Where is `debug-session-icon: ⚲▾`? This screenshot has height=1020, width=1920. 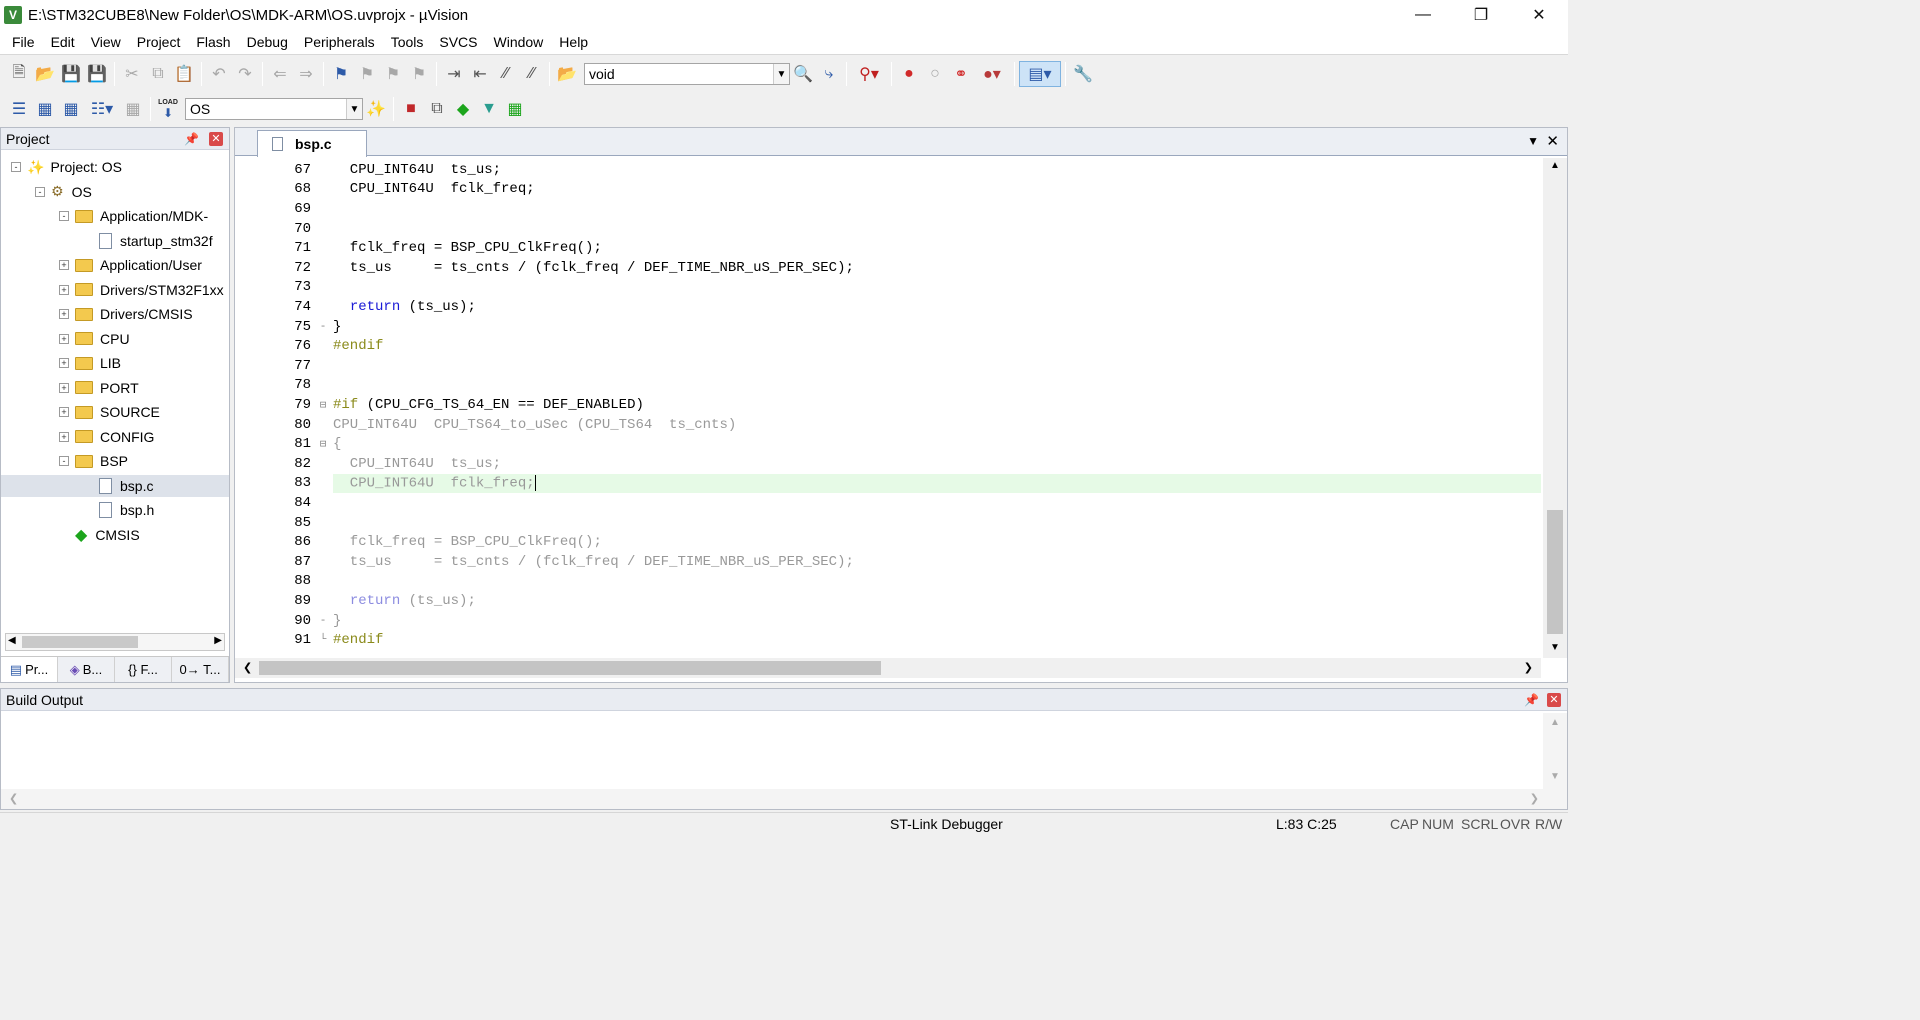 debug-session-icon: ⚲▾ is located at coordinates (869, 74).